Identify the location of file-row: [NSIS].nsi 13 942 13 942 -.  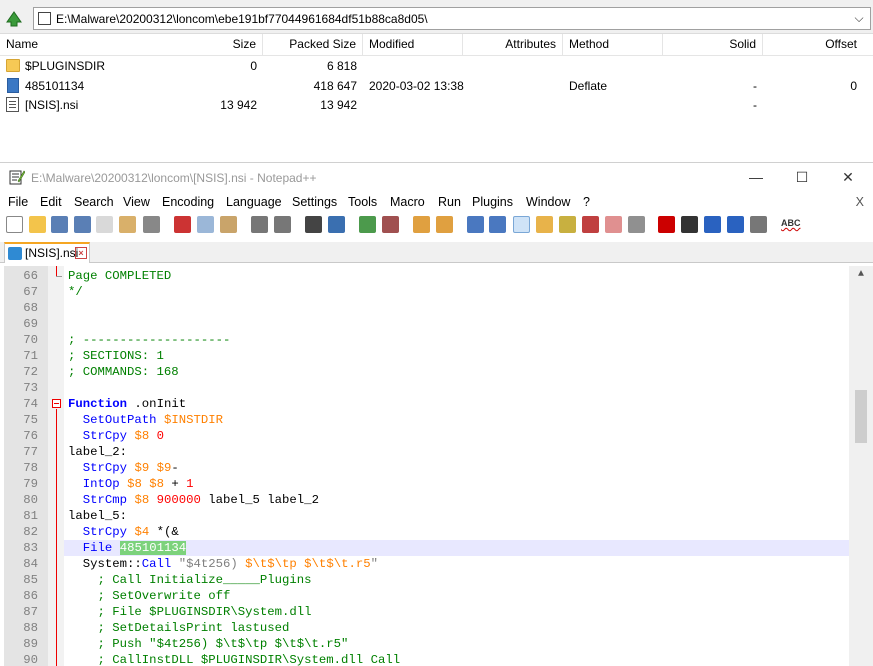
(436, 105).